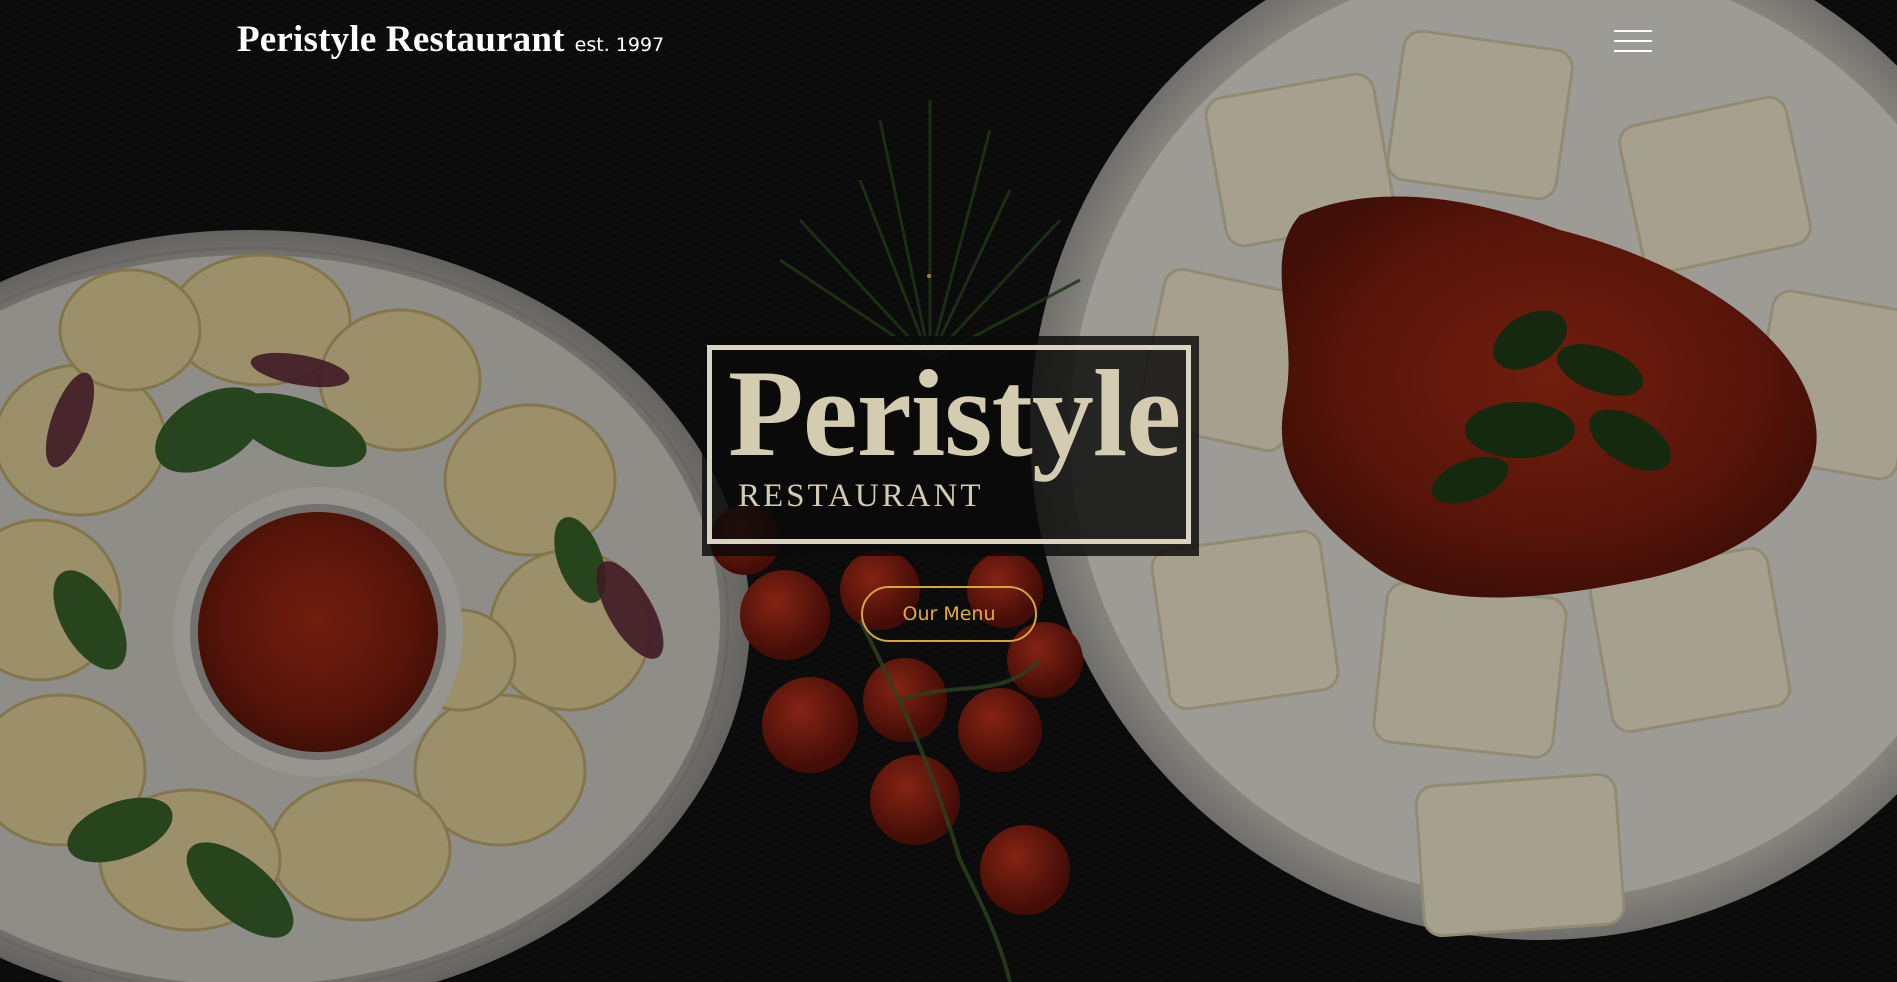 The image size is (1897, 982). What do you see at coordinates (954, 413) in the screenshot?
I see `logo-wordmark: Peristyle` at bounding box center [954, 413].